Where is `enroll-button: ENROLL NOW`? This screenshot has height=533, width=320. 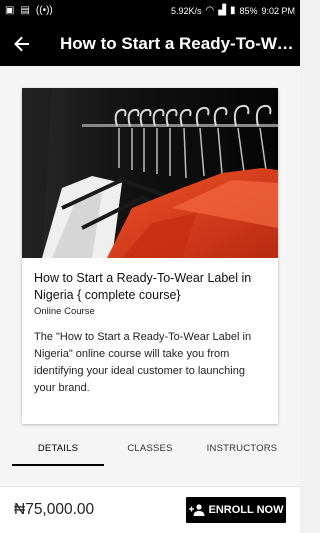
enroll-button: ENROLL NOW is located at coordinates (236, 510).